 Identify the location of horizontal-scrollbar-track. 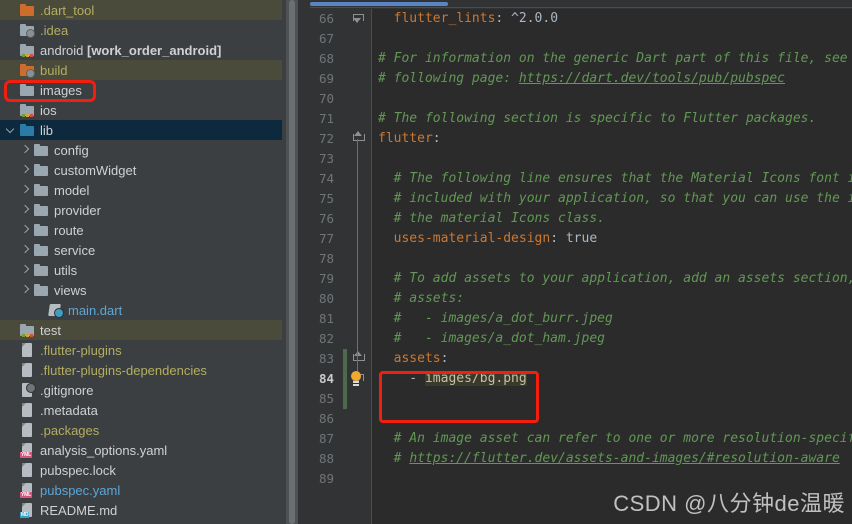
(581, 7).